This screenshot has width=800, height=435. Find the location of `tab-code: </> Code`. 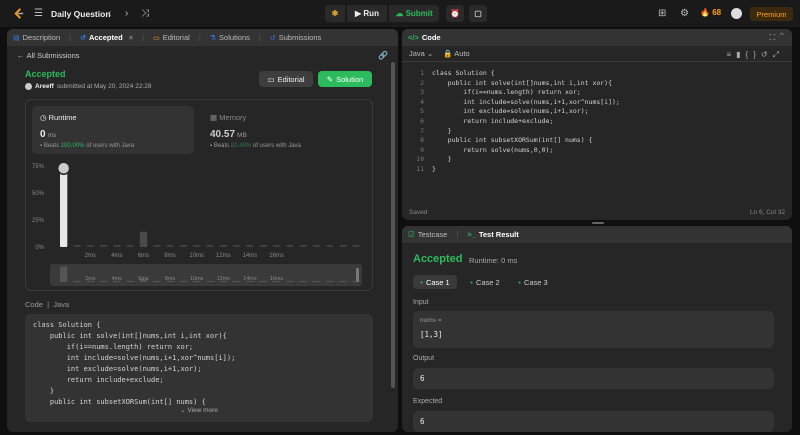

tab-code: </> Code is located at coordinates (424, 37).